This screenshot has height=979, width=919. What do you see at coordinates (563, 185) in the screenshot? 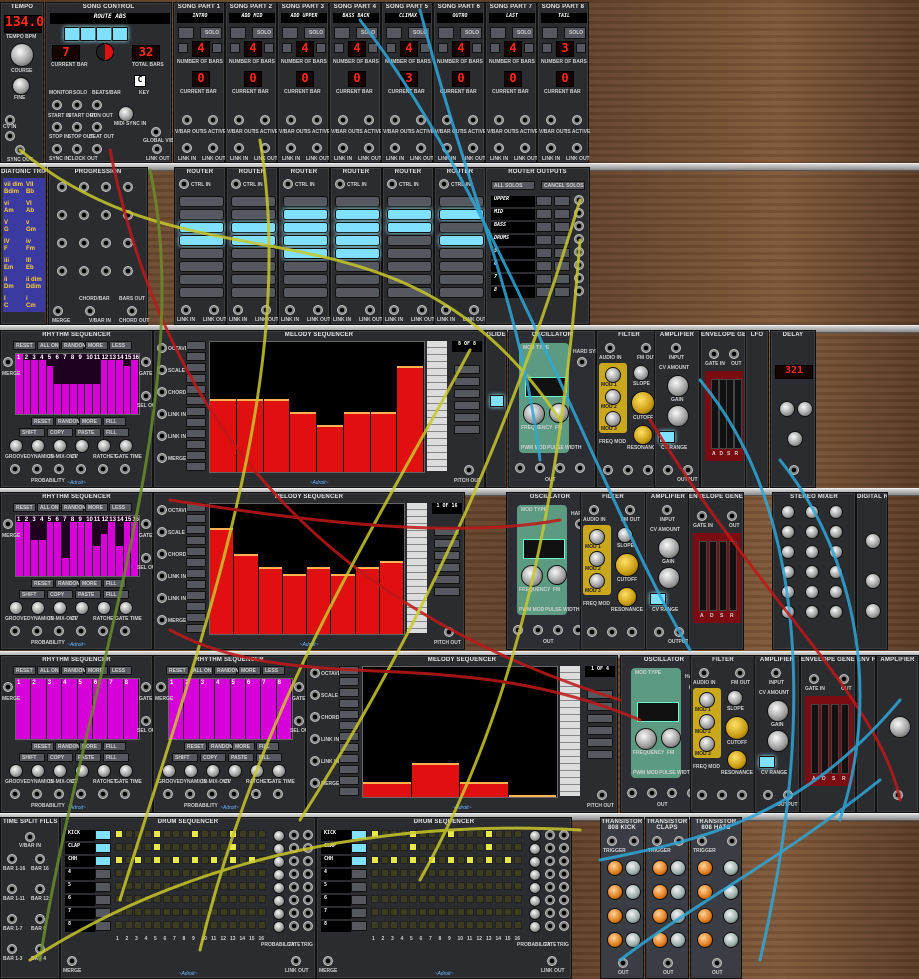
I see `cancel-solos-button: CANCEL SOLOS` at bounding box center [563, 185].